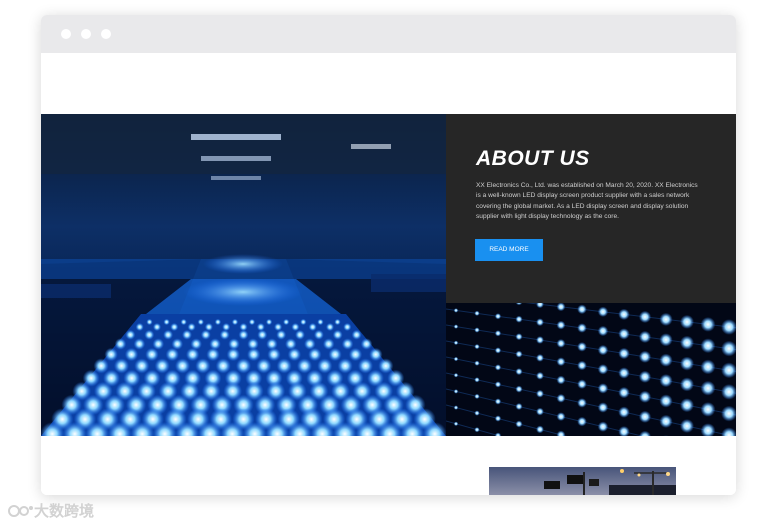 The height and width of the screenshot is (526, 762). Describe the element at coordinates (591, 369) in the screenshot. I see `led-strands-image` at that location.